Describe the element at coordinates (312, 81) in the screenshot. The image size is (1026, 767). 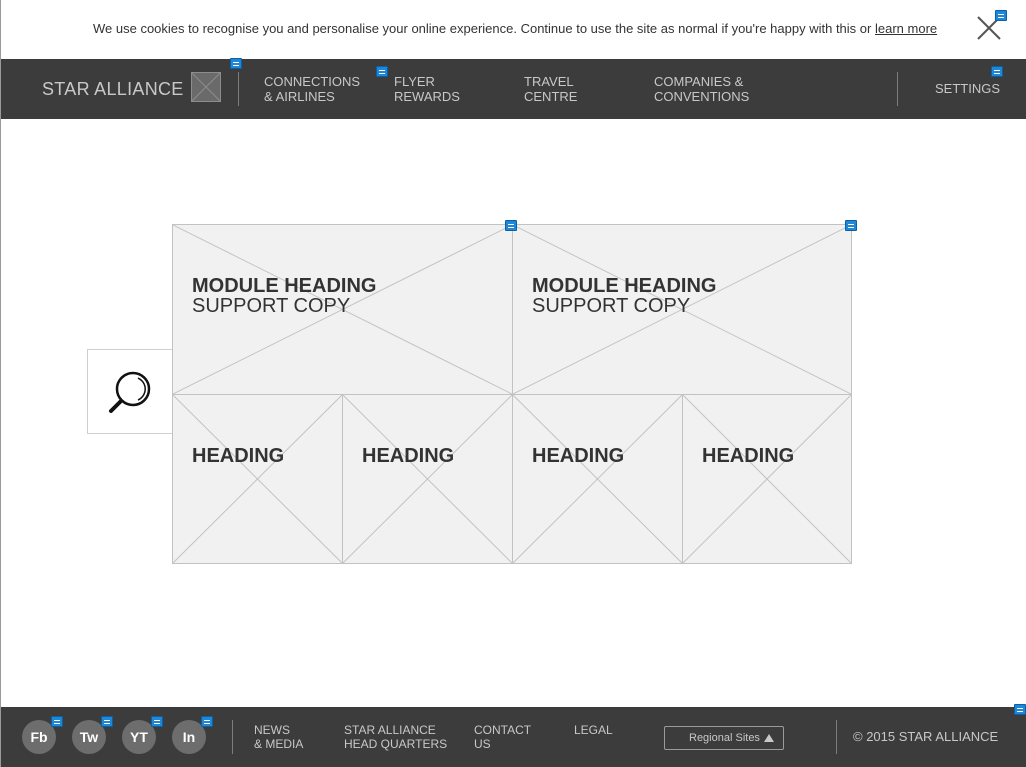
I see `nav-label-line1: CONNECTIONS` at that location.